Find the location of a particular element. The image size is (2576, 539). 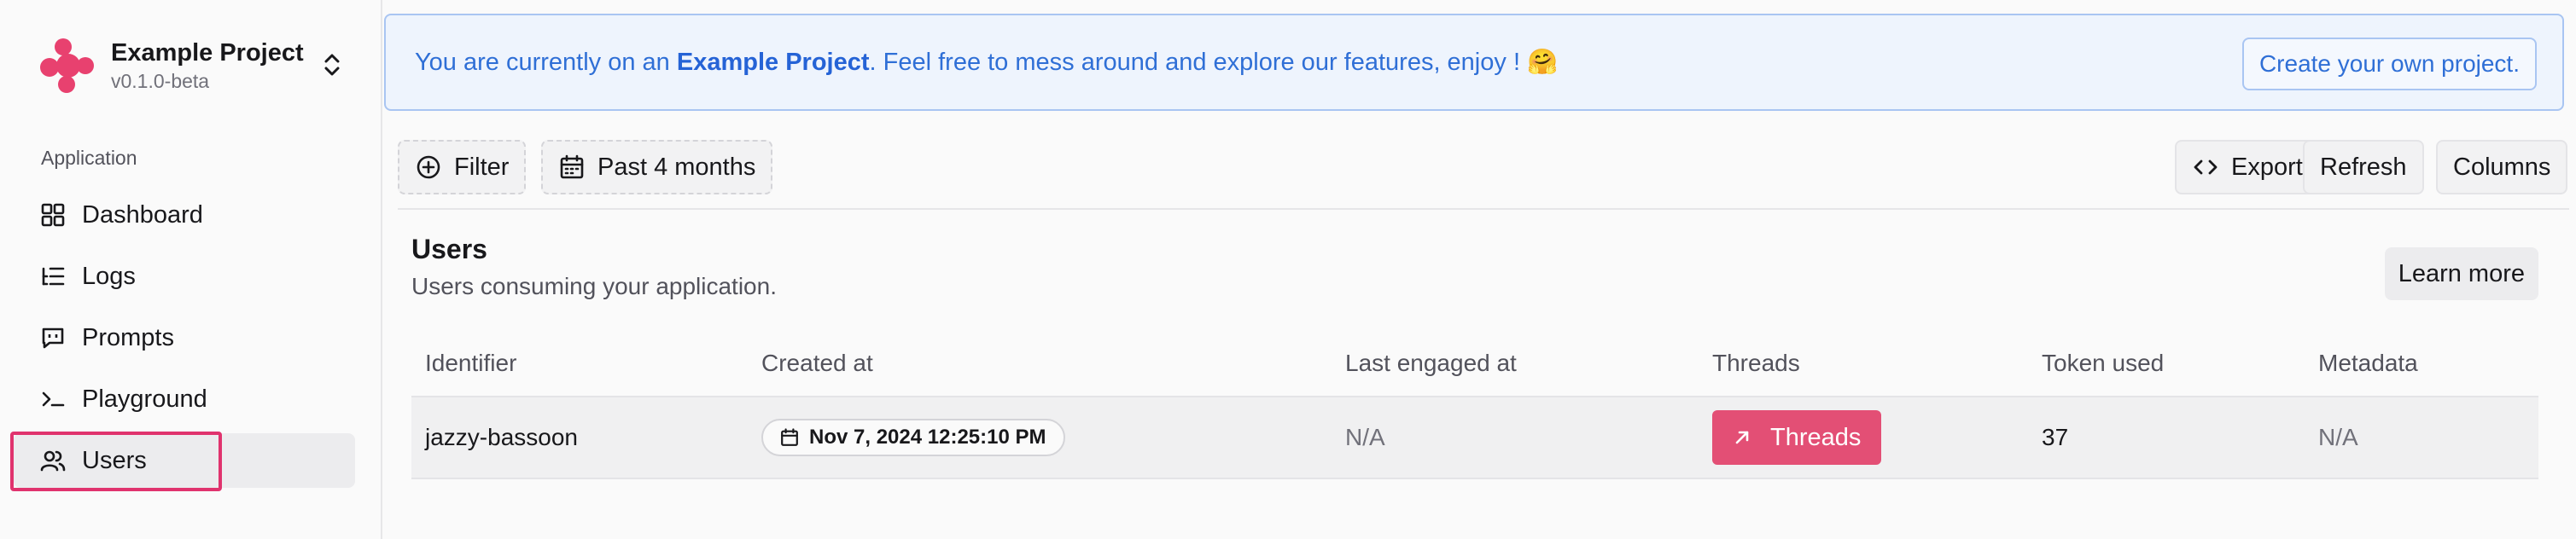

sidebar-section-label: Application is located at coordinates (89, 158).